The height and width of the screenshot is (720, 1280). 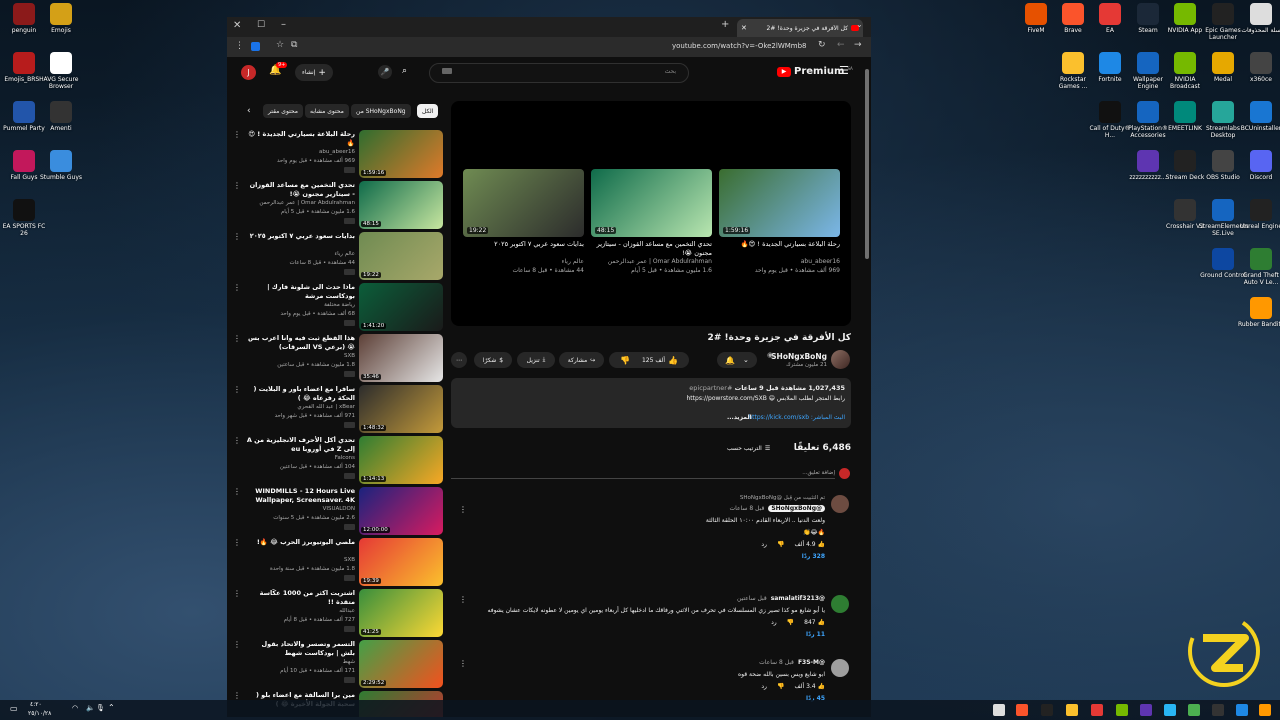 I want to click on video-title: رحلة البلاعة بسيارتي الجديدة ! 😍🔥, so click(x=300, y=139).